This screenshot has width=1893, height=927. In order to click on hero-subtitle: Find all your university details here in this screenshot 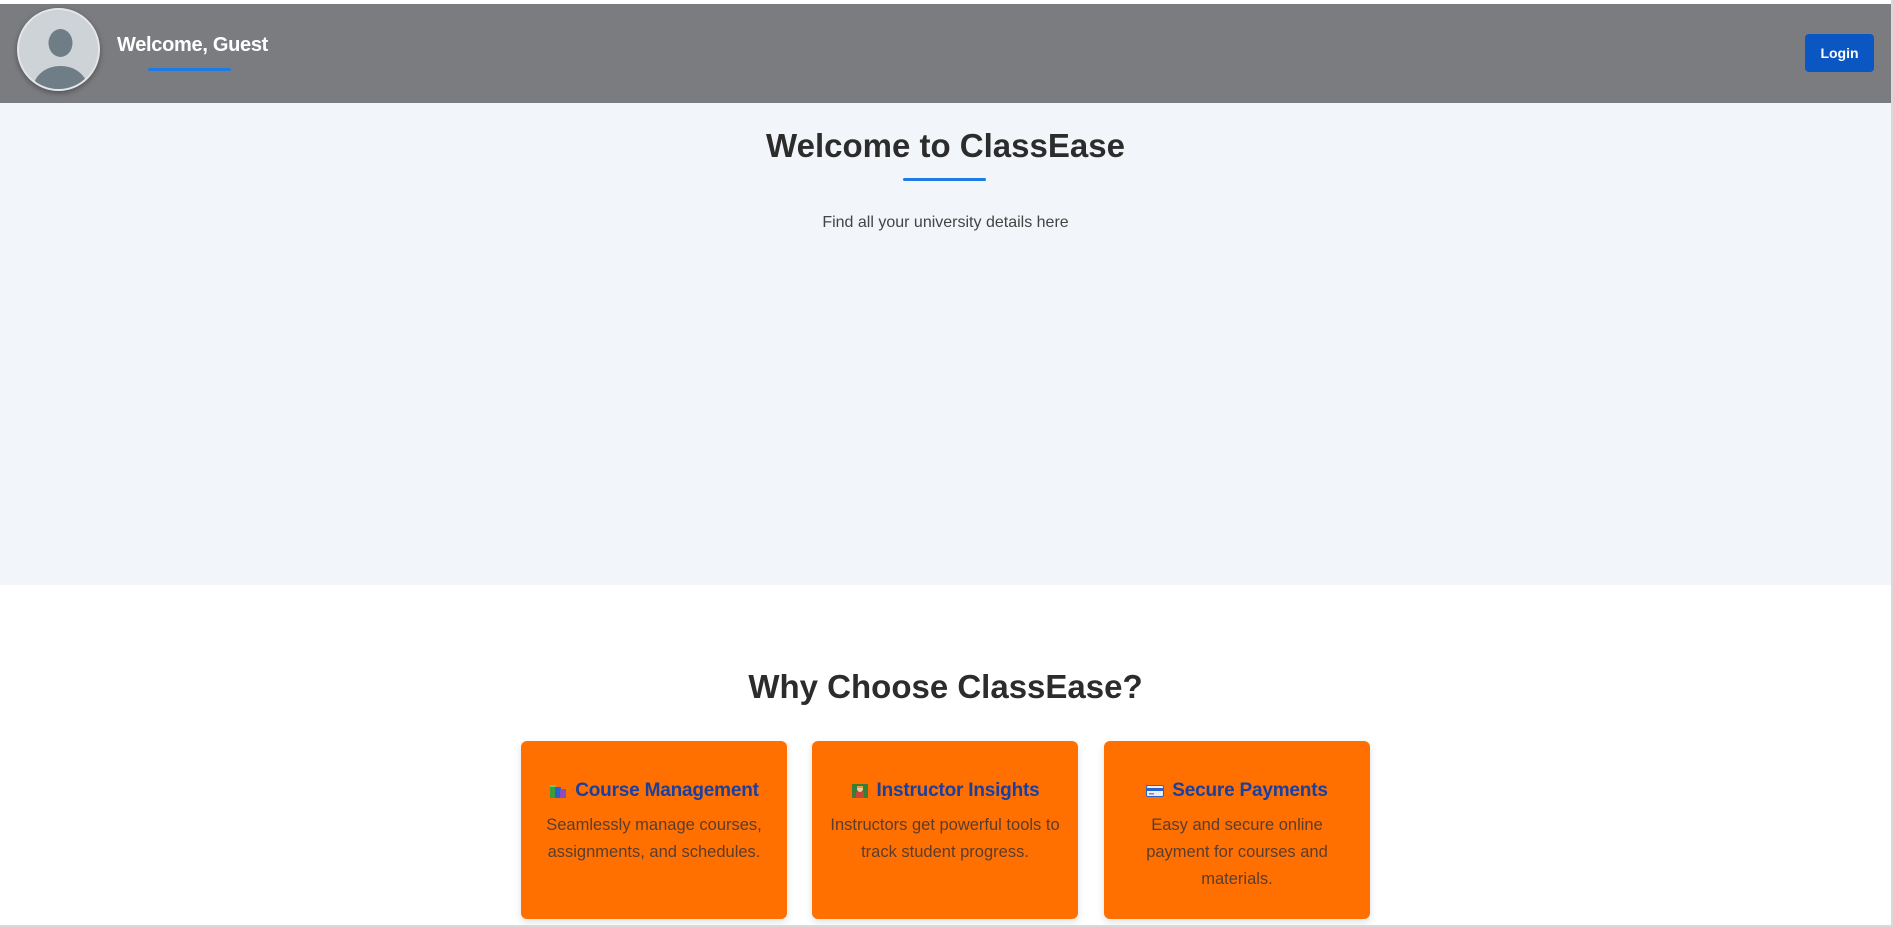, I will do `click(945, 222)`.